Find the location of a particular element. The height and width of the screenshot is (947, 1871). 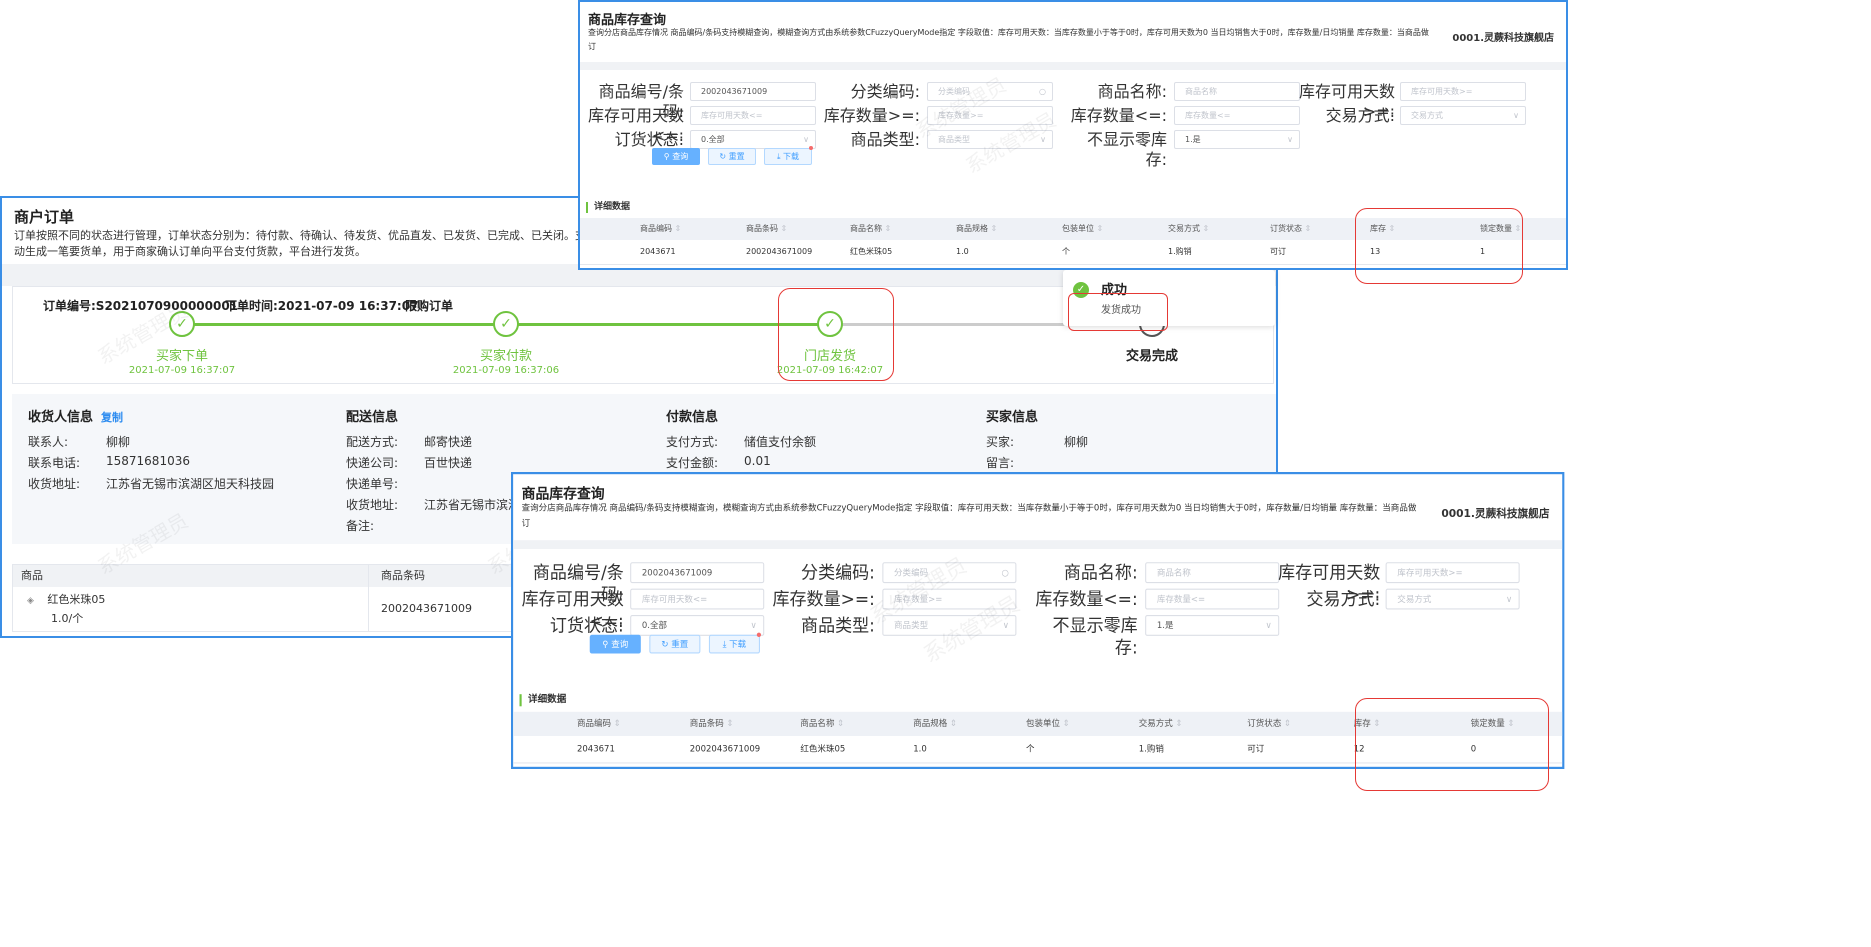

field-text: 库存数量<= is located at coordinates (1208, 115).